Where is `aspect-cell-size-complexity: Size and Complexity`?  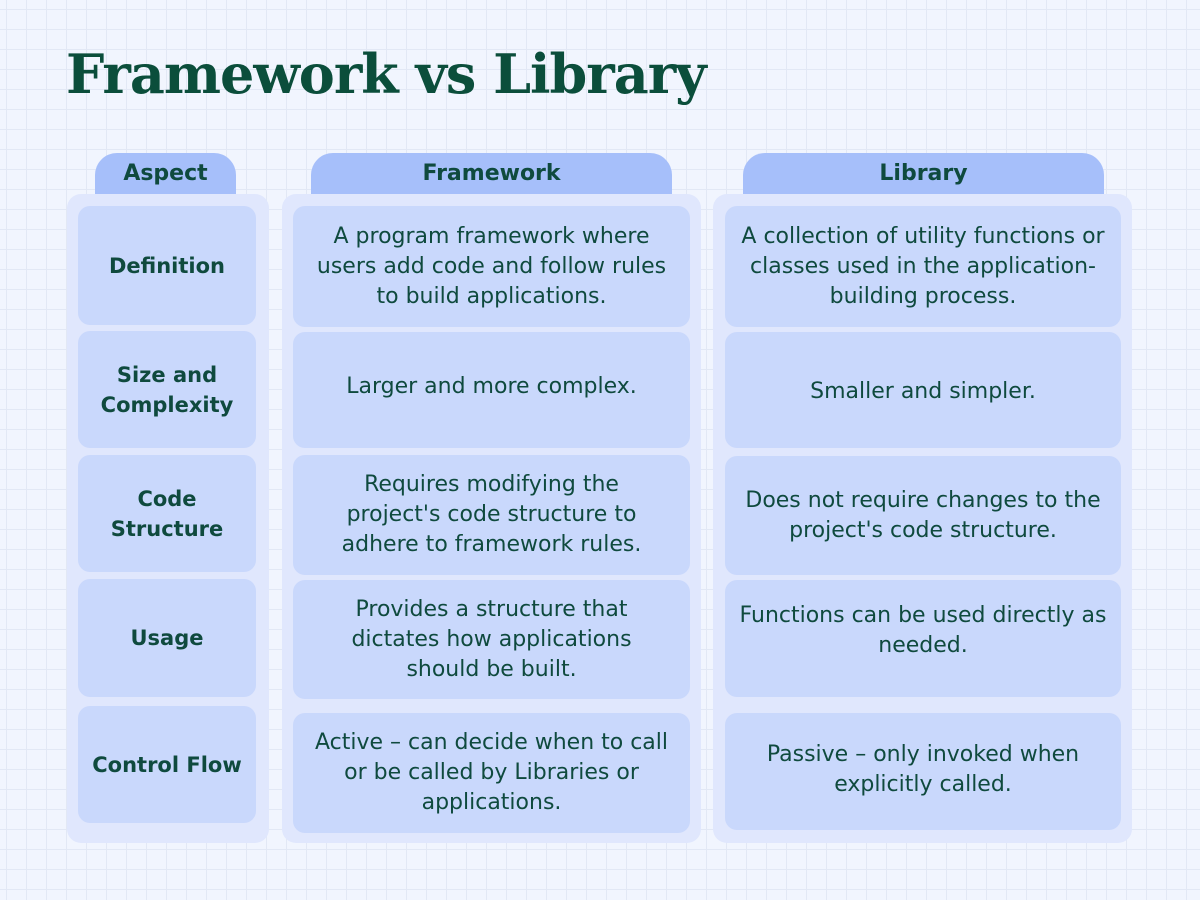 aspect-cell-size-complexity: Size and Complexity is located at coordinates (167, 389).